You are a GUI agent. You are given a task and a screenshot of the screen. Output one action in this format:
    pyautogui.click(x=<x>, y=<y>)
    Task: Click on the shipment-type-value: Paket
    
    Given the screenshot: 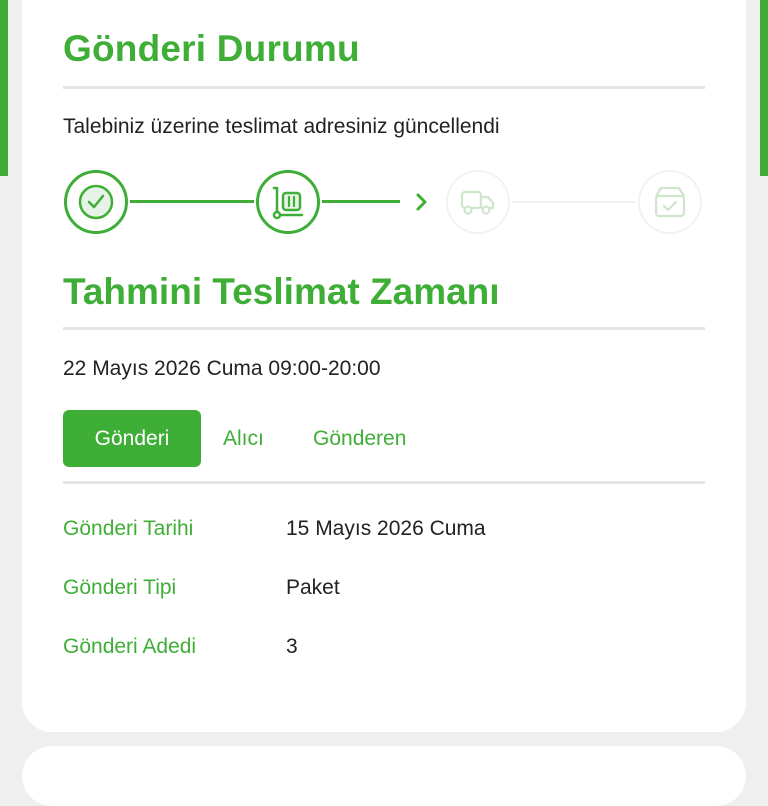 What is the action you would take?
    pyautogui.click(x=313, y=587)
    